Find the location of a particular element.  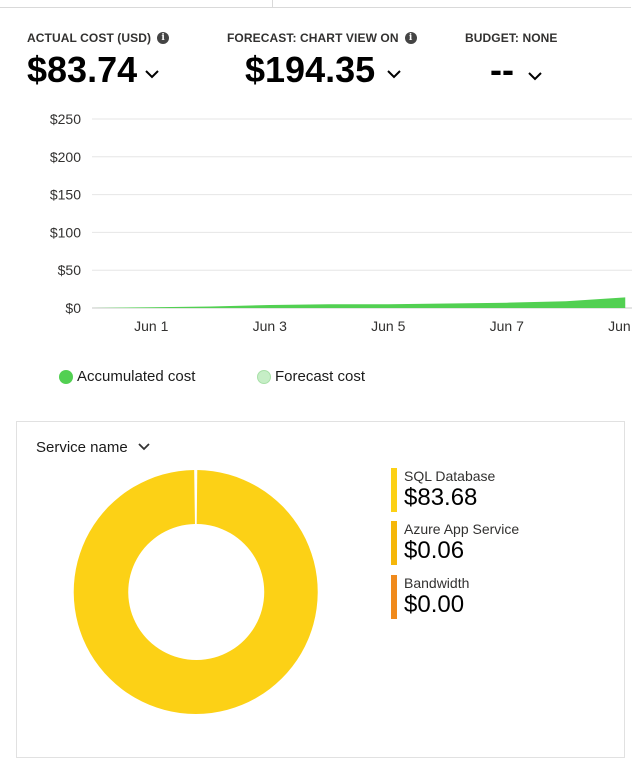

legend-label: Accumulated cost is located at coordinates (136, 376).